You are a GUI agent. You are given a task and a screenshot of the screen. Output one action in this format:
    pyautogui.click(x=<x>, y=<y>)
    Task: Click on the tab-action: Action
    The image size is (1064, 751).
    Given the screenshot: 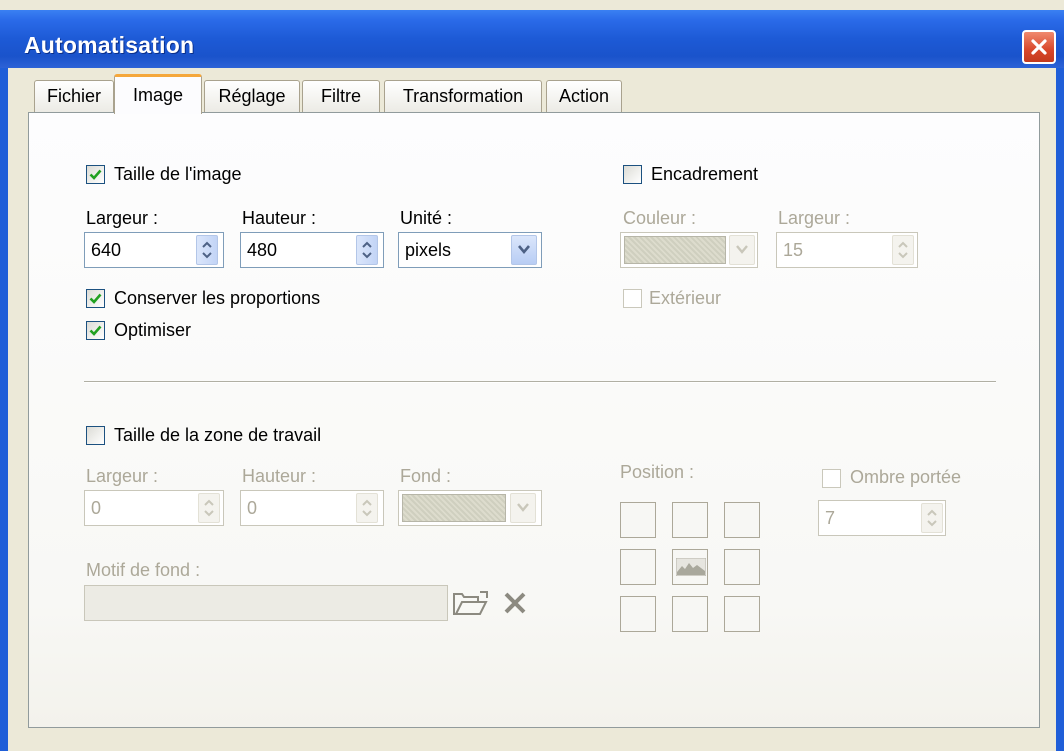 What is the action you would take?
    pyautogui.click(x=584, y=96)
    